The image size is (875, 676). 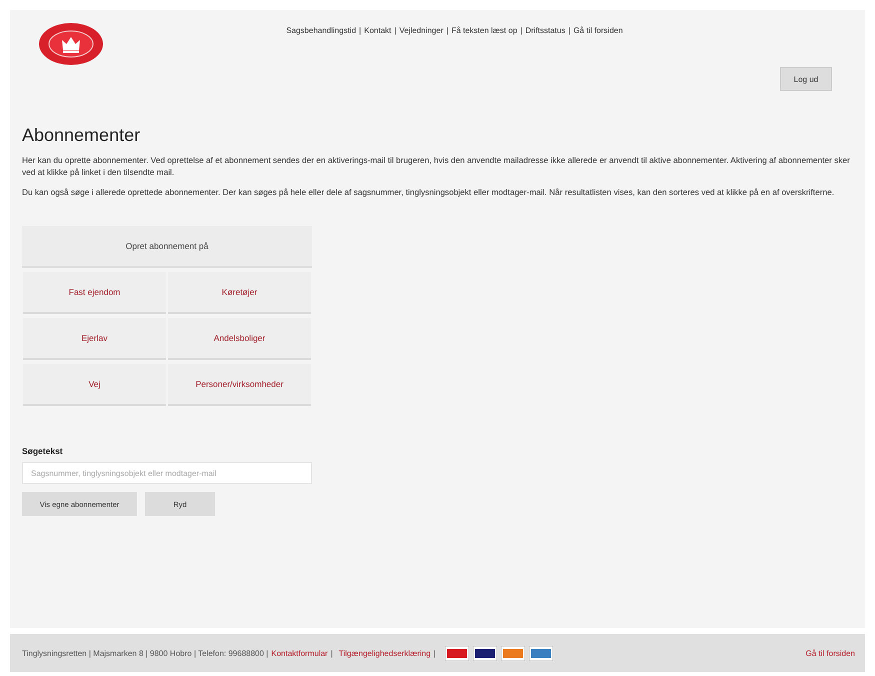 I want to click on subscription-option: Ejerlav, so click(x=94, y=339).